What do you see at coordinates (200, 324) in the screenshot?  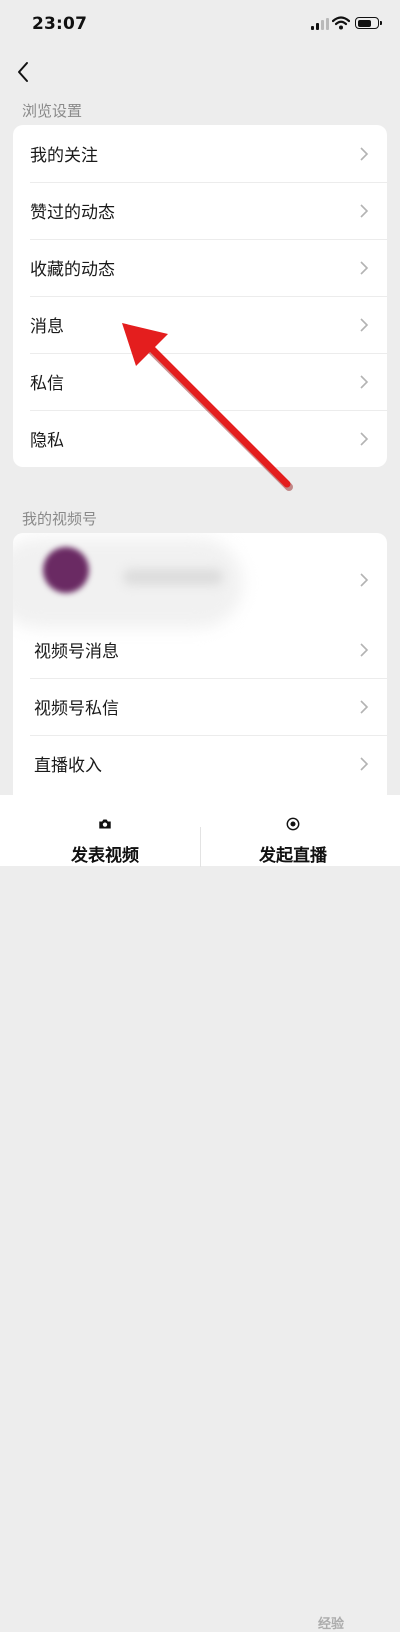 I see `menu-item-messages: 消息` at bounding box center [200, 324].